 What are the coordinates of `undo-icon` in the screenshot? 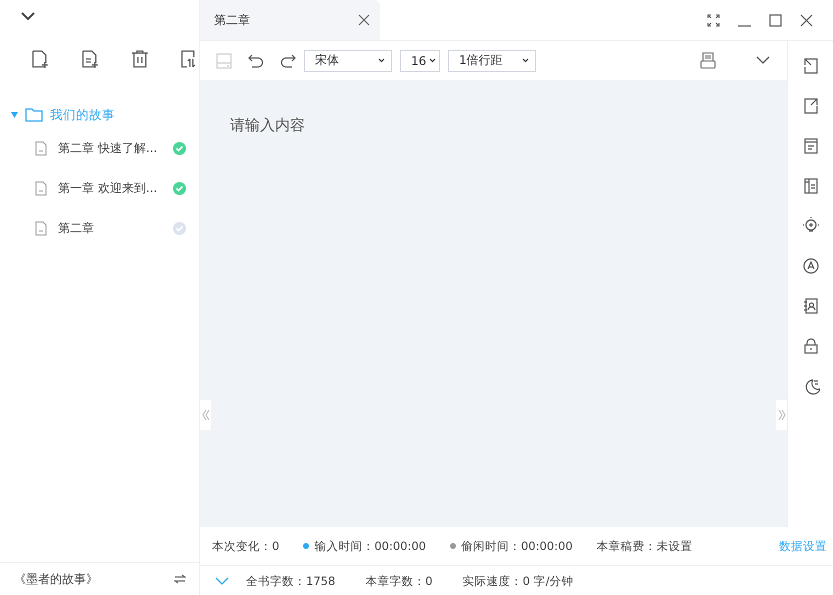 It's located at (256, 60).